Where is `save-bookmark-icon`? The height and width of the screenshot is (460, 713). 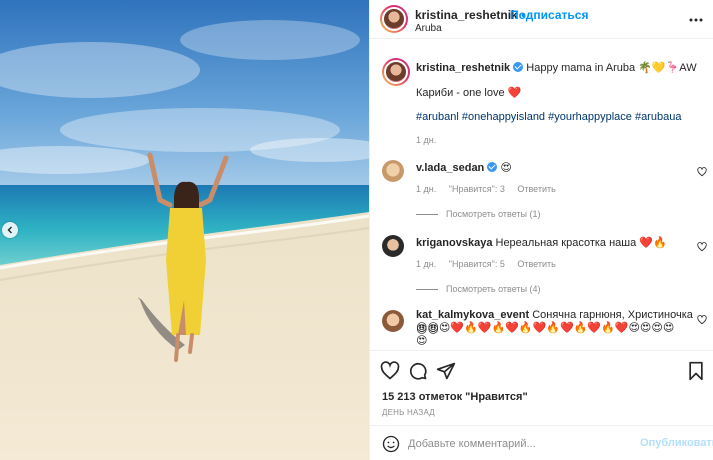
save-bookmark-icon is located at coordinates (696, 371).